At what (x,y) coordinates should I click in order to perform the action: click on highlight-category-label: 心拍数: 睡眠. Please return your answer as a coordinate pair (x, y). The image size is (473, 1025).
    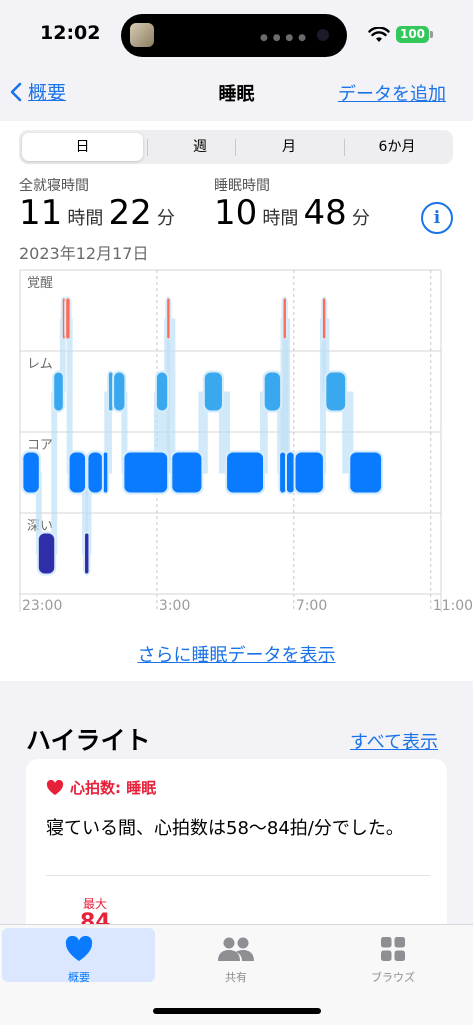
    Looking at the image, I should click on (113, 788).